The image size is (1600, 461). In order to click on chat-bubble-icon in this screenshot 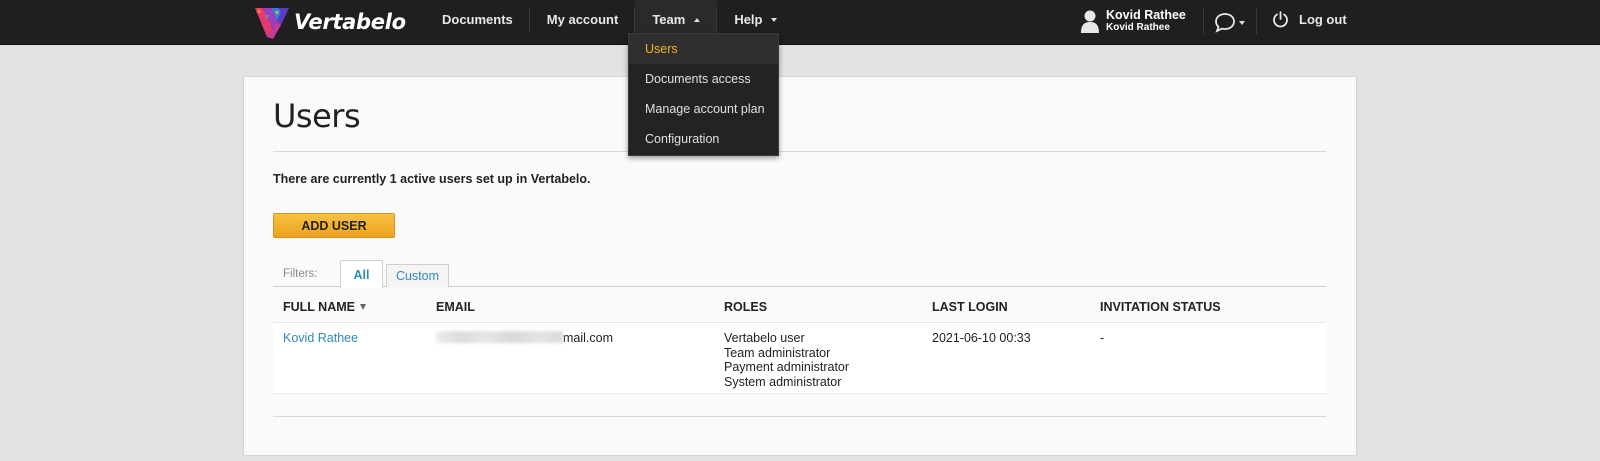, I will do `click(1225, 23)`.